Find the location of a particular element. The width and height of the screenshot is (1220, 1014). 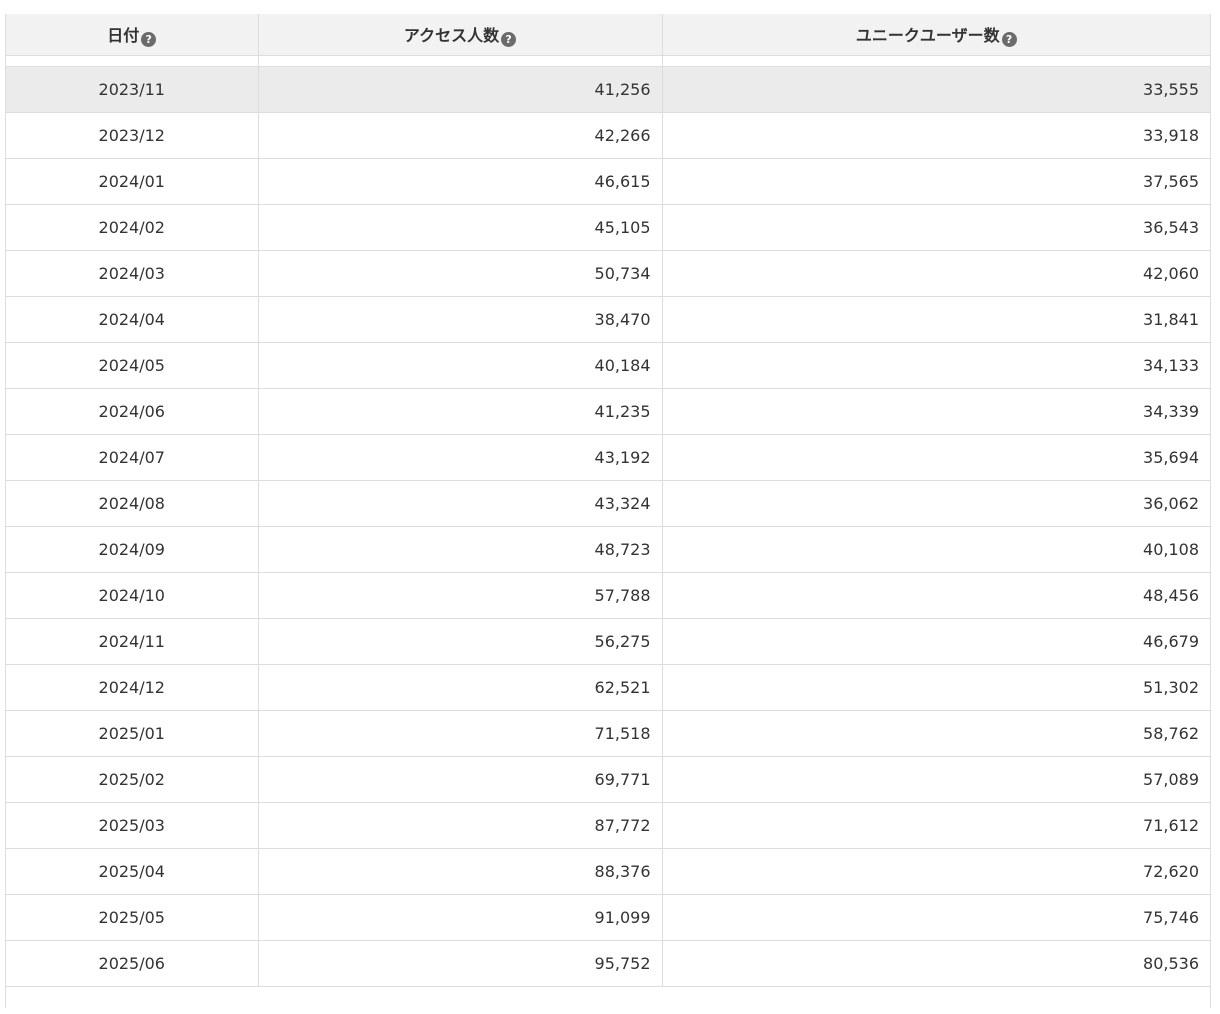

table-row: 2024/03 50,734 42,060 is located at coordinates (608, 273).